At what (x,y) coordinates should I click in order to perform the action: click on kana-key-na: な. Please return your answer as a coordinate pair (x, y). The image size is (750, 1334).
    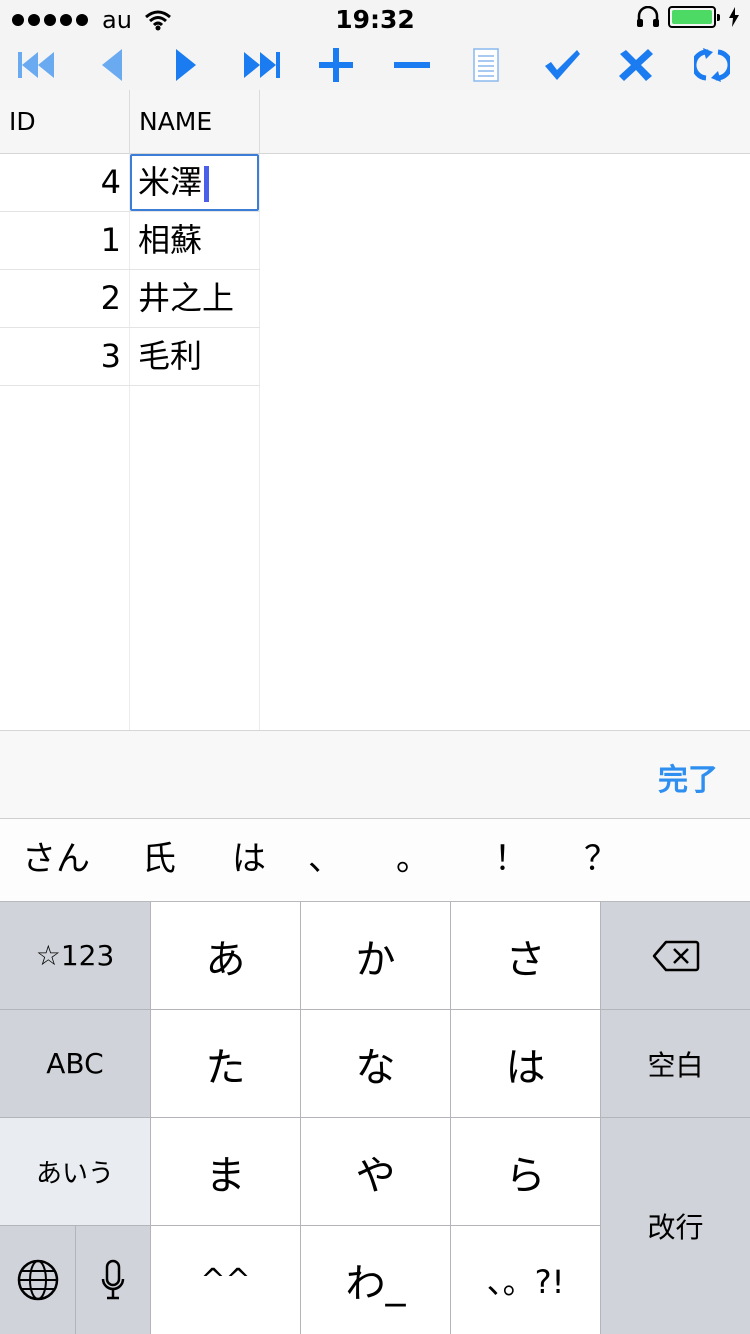
    Looking at the image, I should click on (375, 1063).